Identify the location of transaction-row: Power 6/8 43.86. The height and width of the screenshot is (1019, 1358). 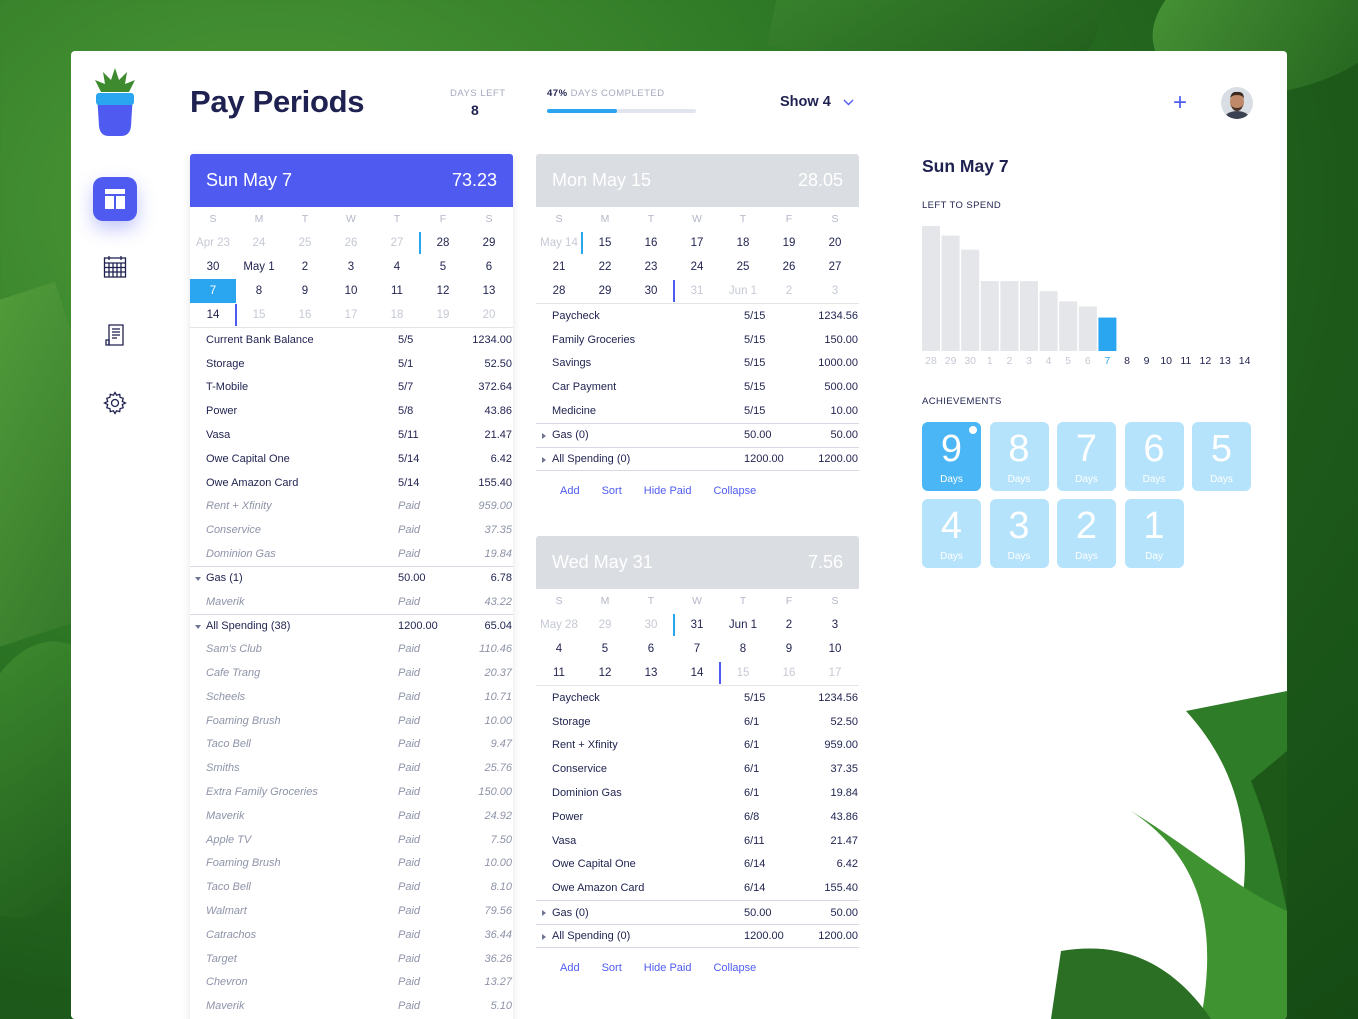
(697, 817).